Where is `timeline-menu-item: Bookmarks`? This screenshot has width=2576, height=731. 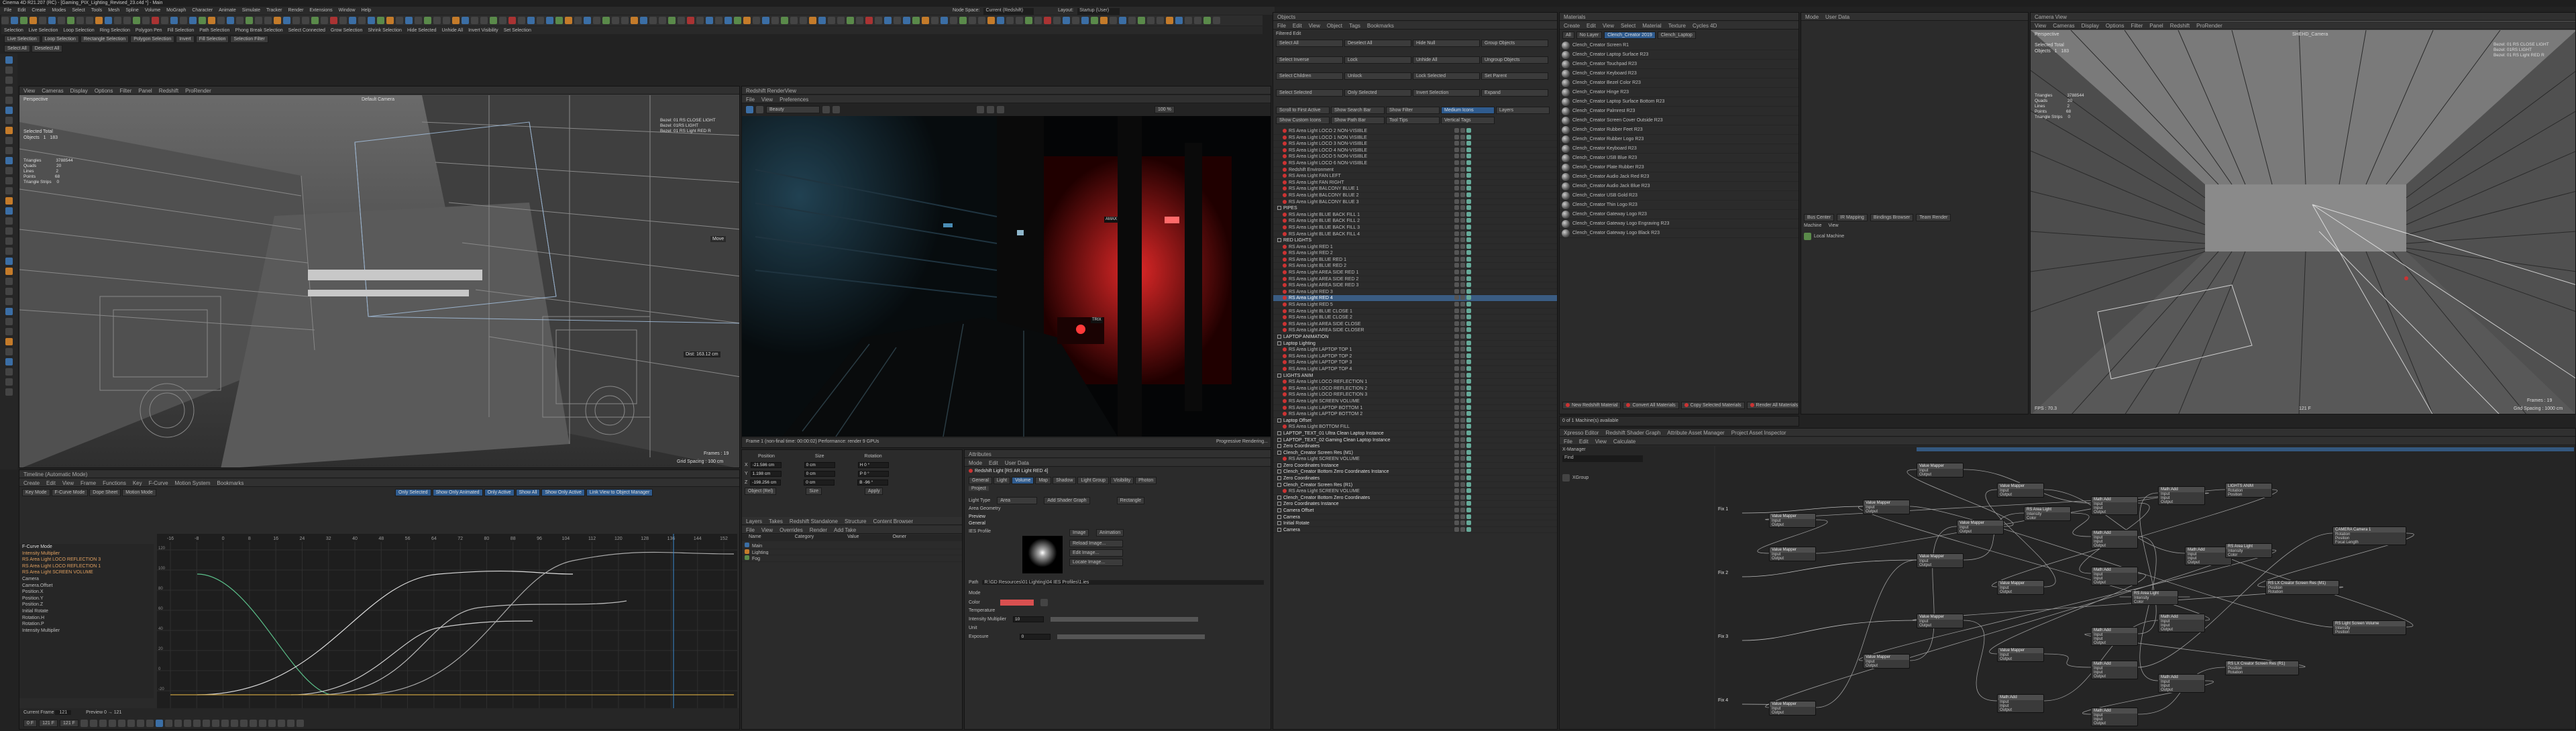 timeline-menu-item: Bookmarks is located at coordinates (230, 483).